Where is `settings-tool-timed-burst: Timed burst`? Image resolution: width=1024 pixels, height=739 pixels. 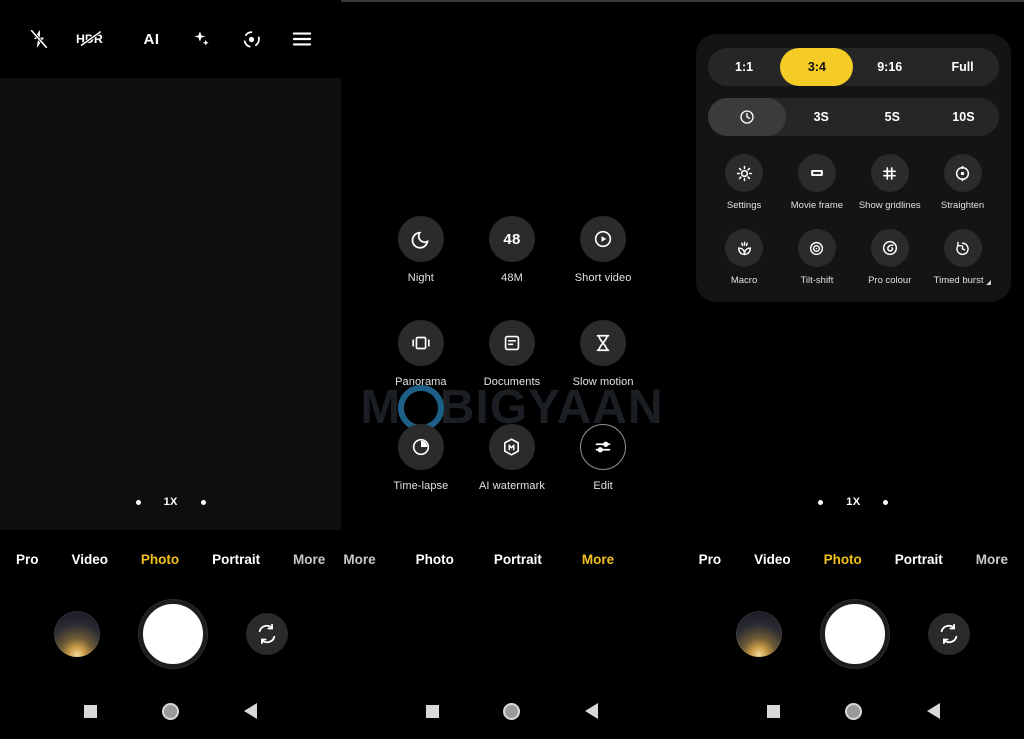 settings-tool-timed-burst: Timed burst is located at coordinates (962, 257).